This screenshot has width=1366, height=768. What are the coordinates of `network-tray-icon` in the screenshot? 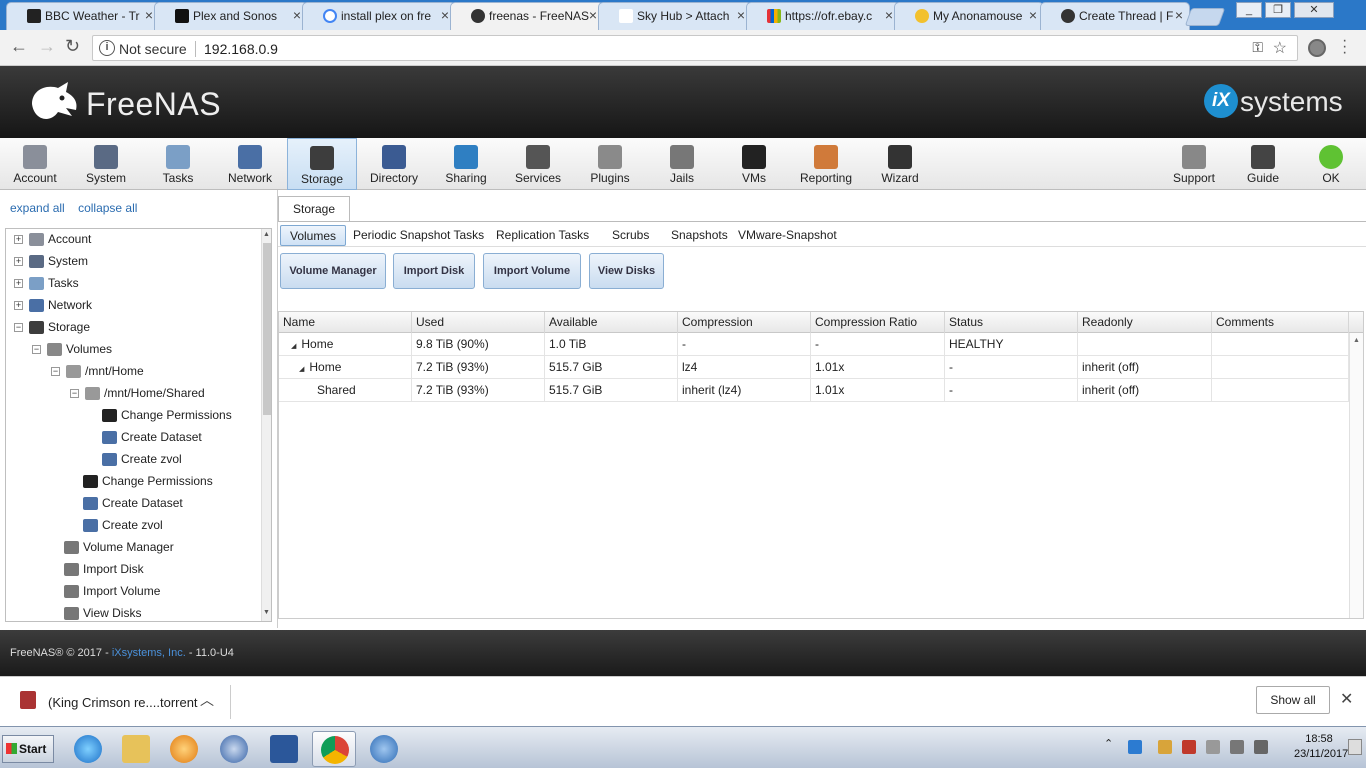 It's located at (1135, 747).